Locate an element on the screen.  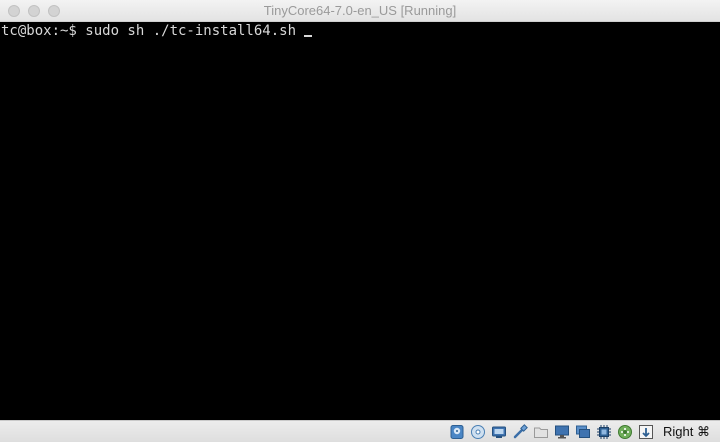
text-cursor is located at coordinates (308, 36).